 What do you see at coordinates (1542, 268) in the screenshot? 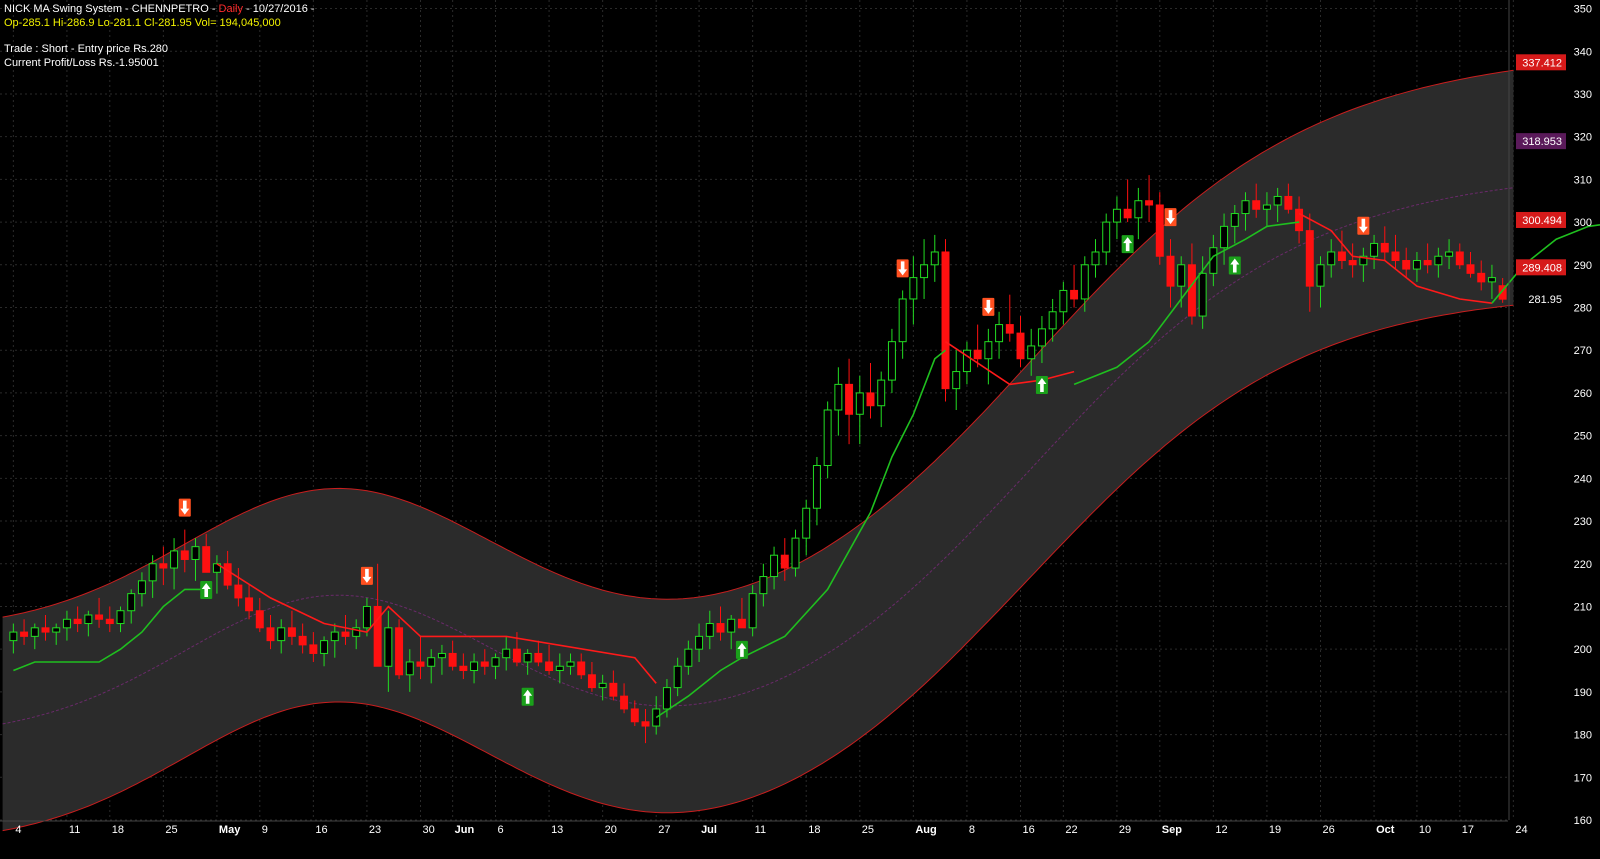
I see `price-marker-text: 289.408` at bounding box center [1542, 268].